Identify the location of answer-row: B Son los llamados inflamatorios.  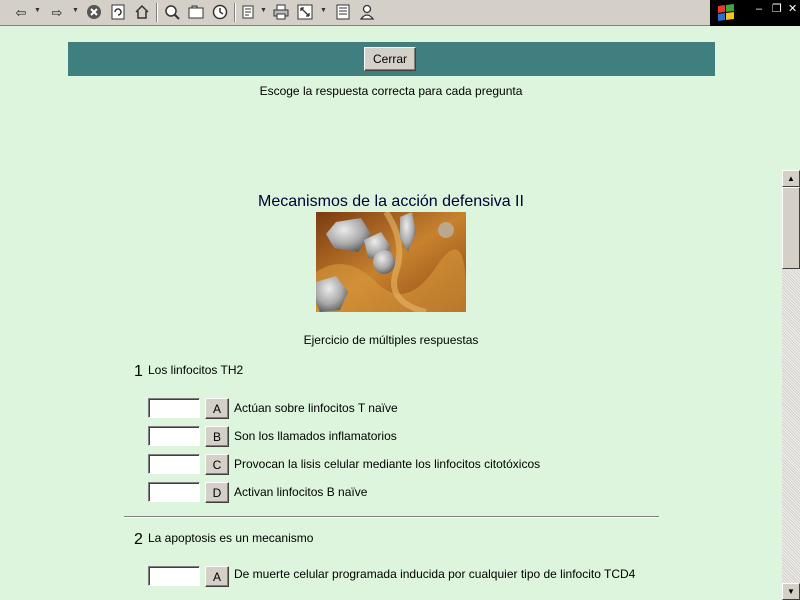
(398, 437).